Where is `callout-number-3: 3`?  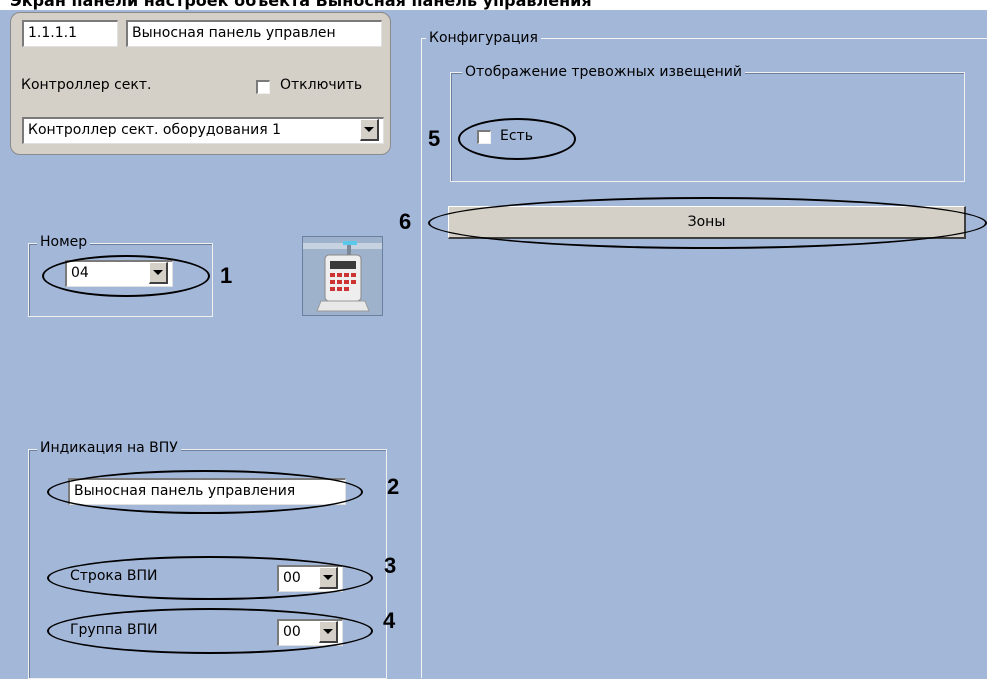
callout-number-3: 3 is located at coordinates (390, 565).